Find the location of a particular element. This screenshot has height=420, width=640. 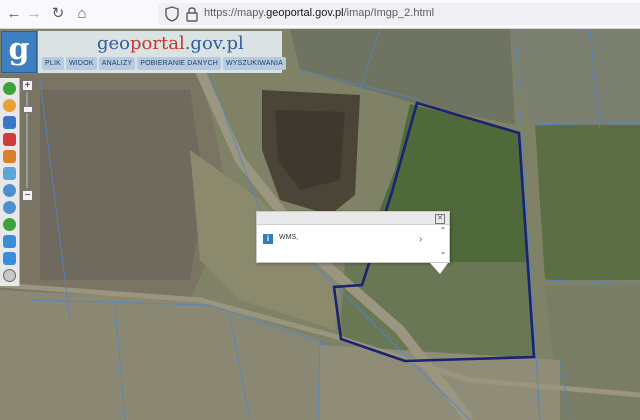

url-domain: geoportal.gov.pl is located at coordinates (305, 13).